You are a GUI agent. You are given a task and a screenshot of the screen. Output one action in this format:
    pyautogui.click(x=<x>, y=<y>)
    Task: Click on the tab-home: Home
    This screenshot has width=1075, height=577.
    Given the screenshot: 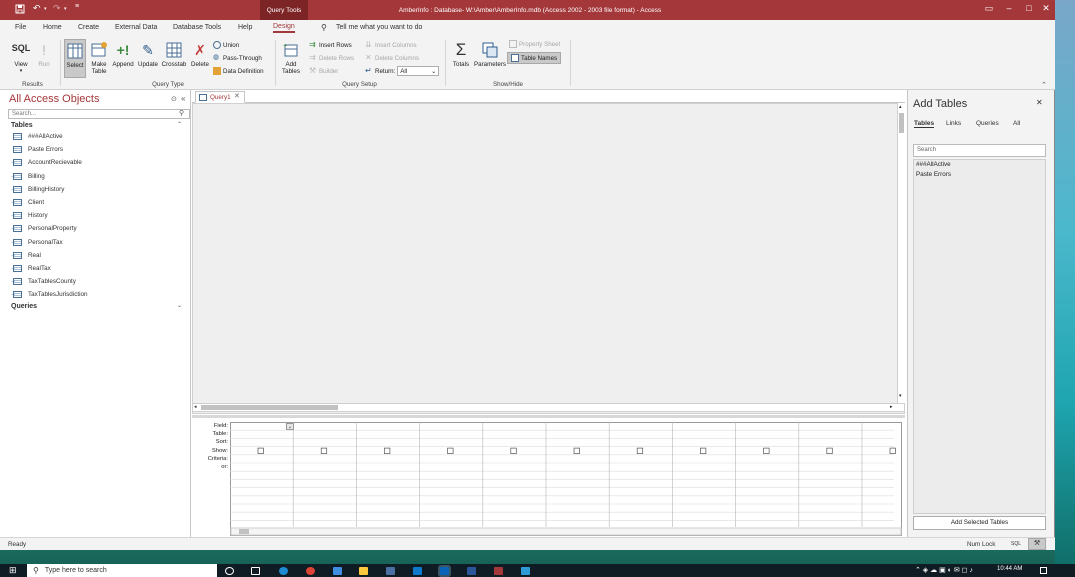 What is the action you would take?
    pyautogui.click(x=52, y=27)
    